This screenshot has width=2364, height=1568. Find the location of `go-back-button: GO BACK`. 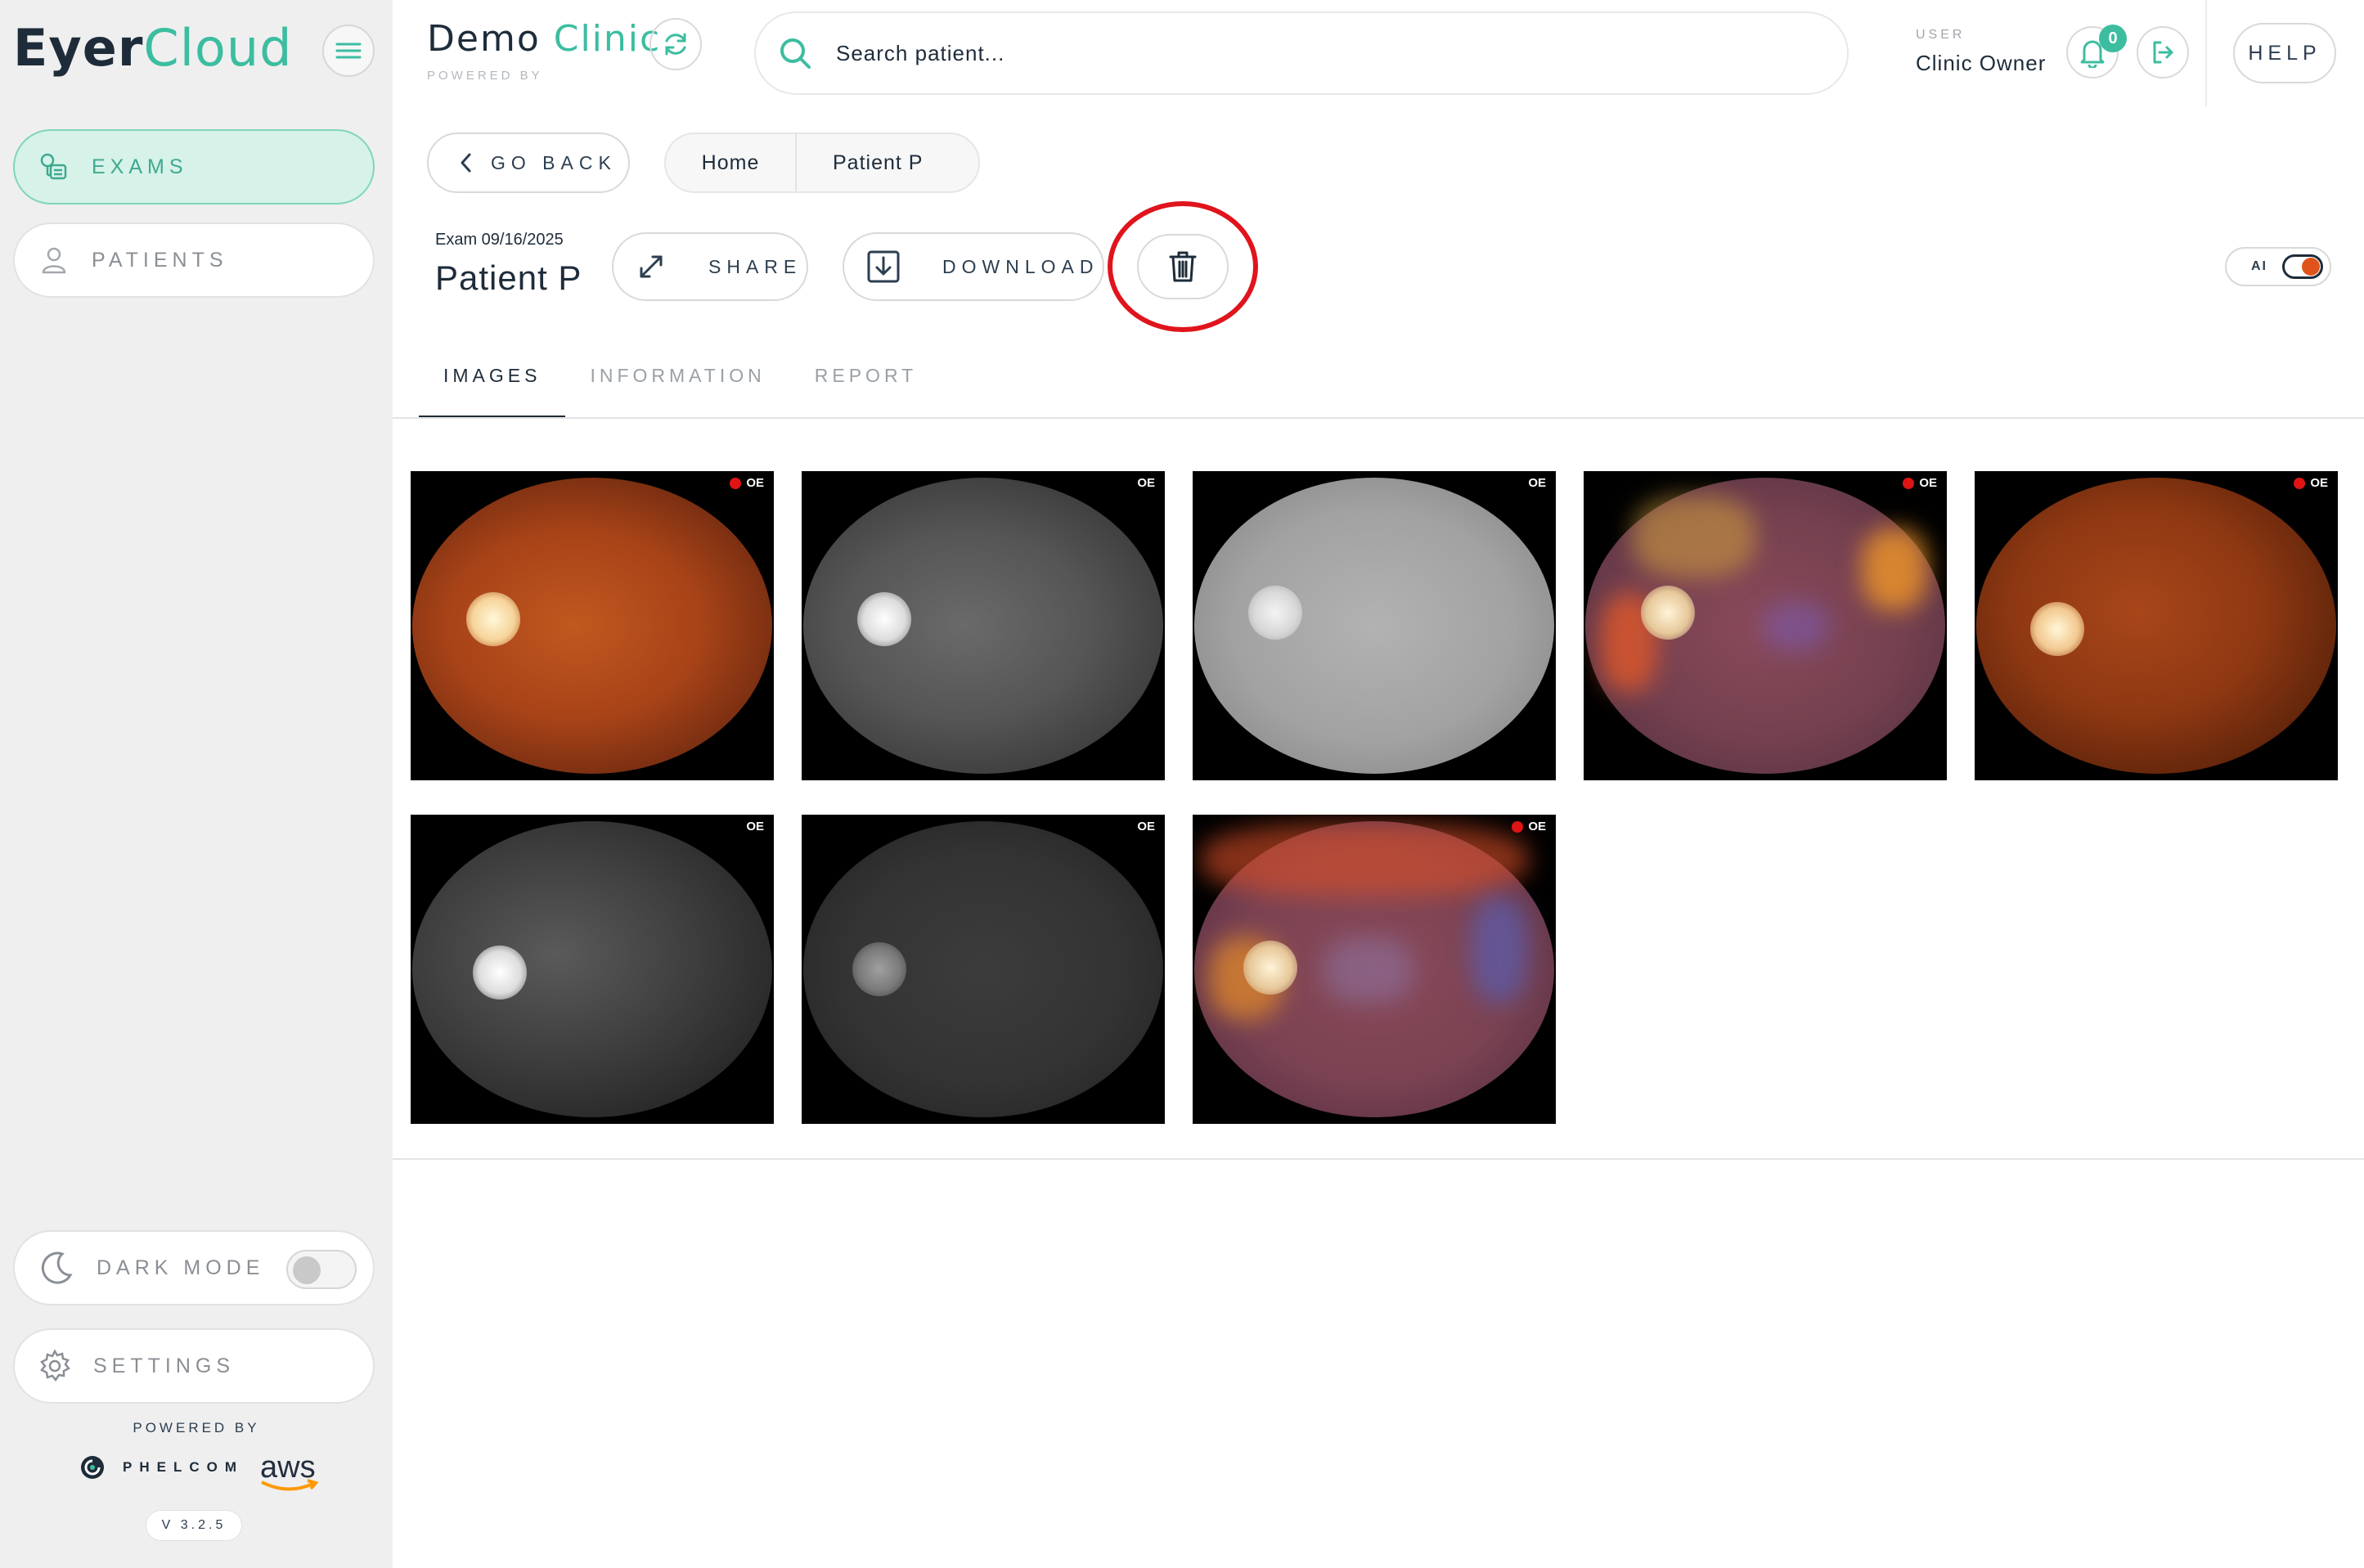

go-back-button: GO BACK is located at coordinates (528, 163).